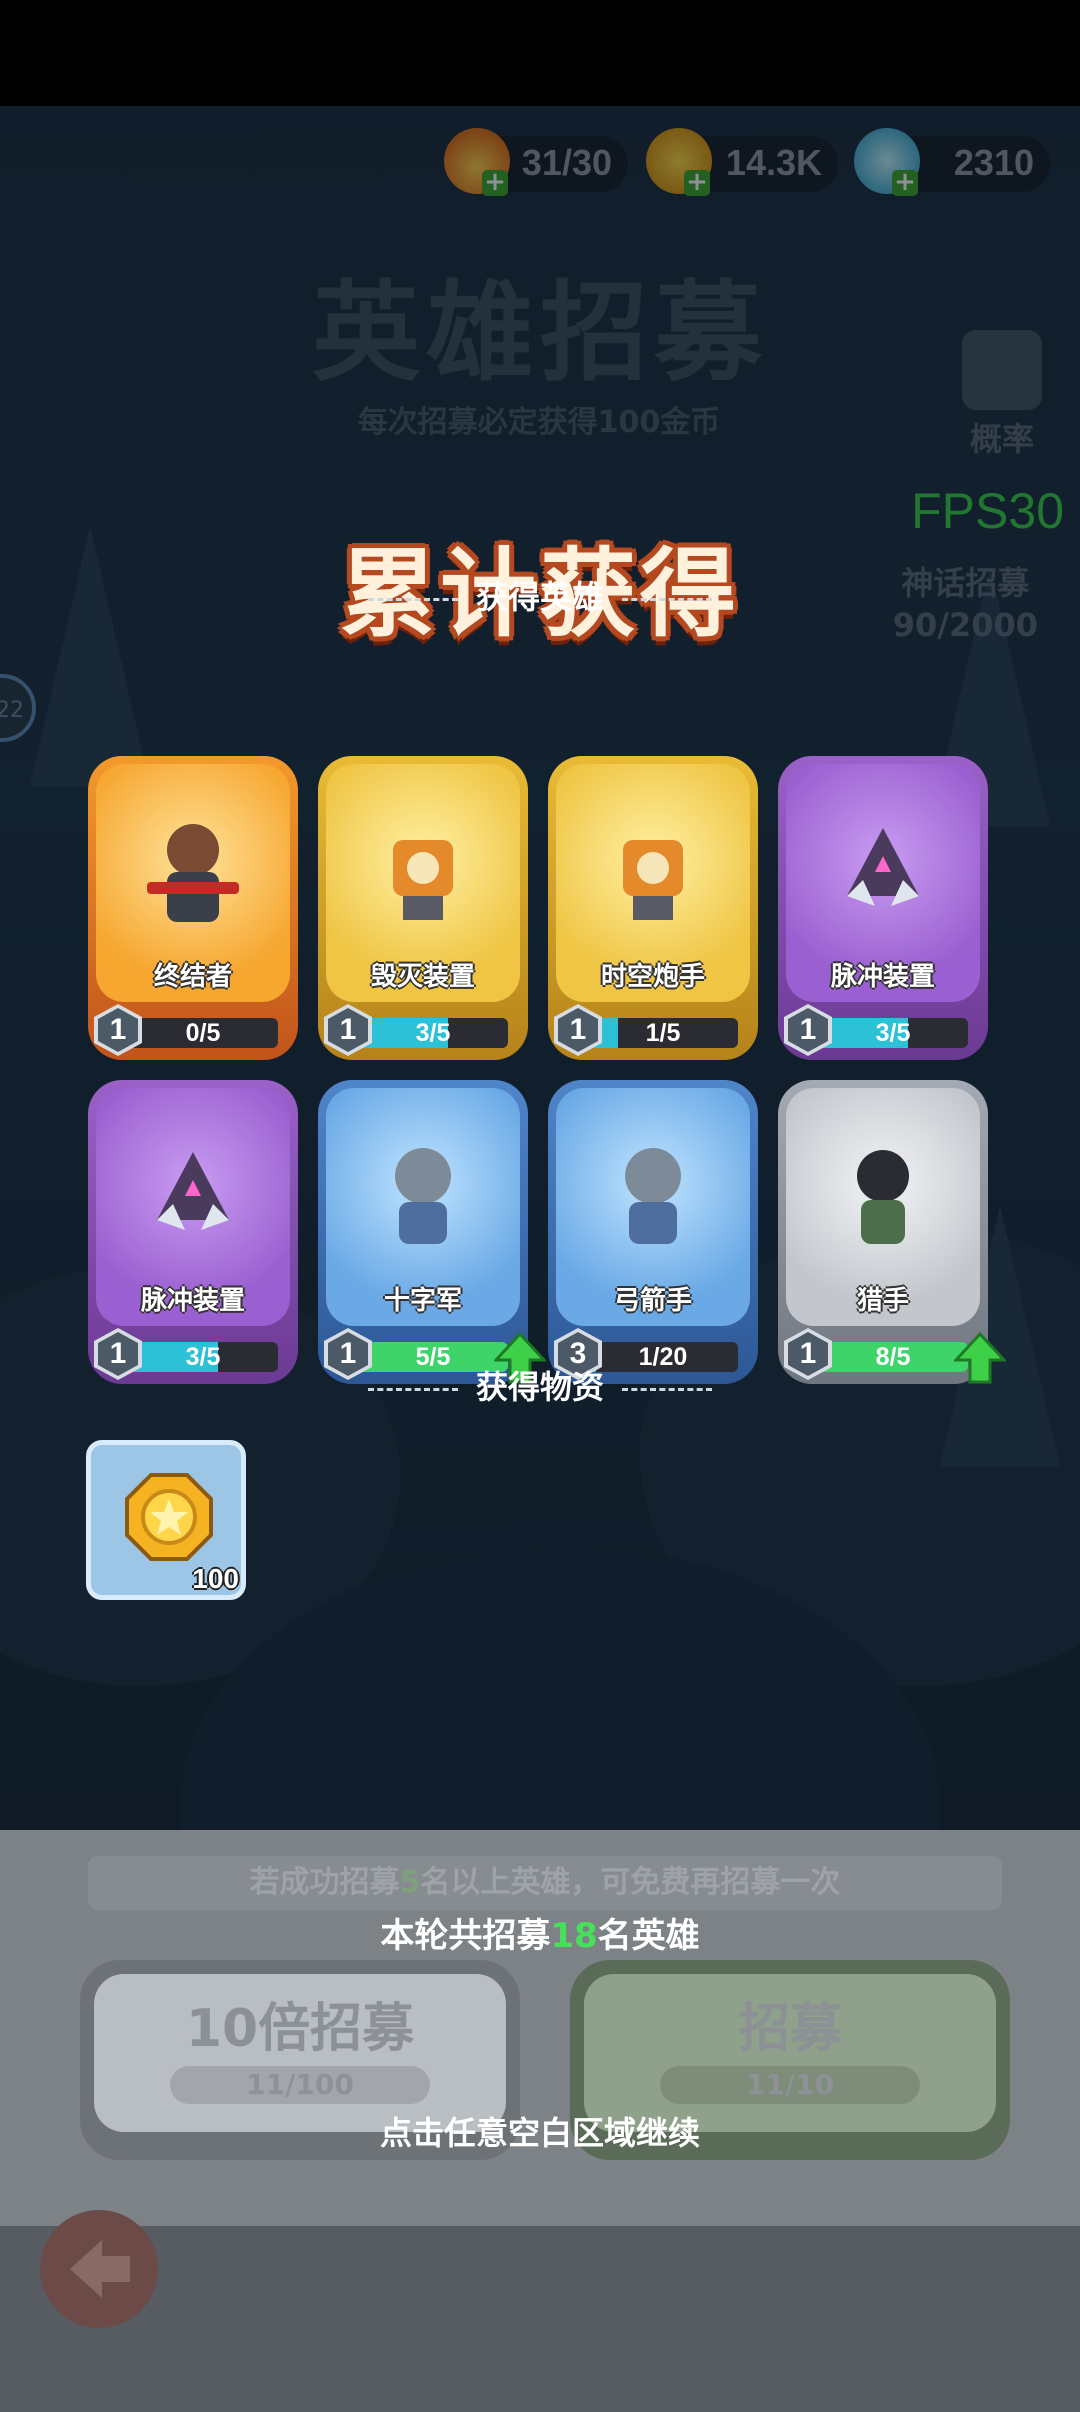 The width and height of the screenshot is (1080, 2412). Describe the element at coordinates (652, 1301) in the screenshot. I see `hero-name: 弓箭手` at that location.